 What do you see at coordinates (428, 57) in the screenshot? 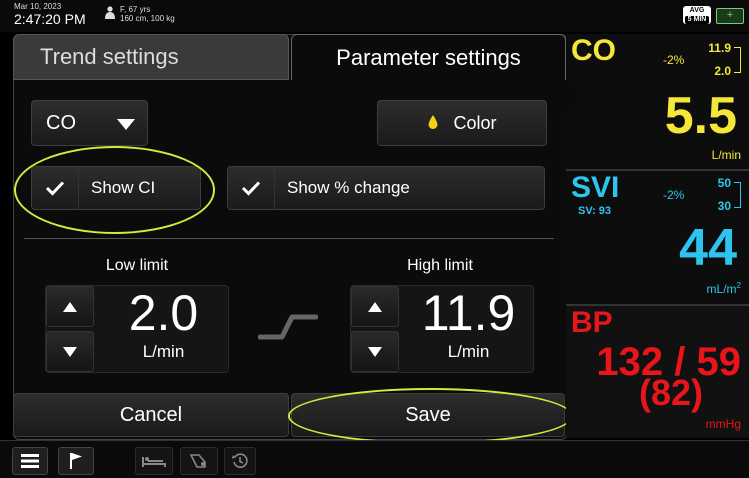
I see `tab-parameter-settings: Parameter settings` at bounding box center [428, 57].